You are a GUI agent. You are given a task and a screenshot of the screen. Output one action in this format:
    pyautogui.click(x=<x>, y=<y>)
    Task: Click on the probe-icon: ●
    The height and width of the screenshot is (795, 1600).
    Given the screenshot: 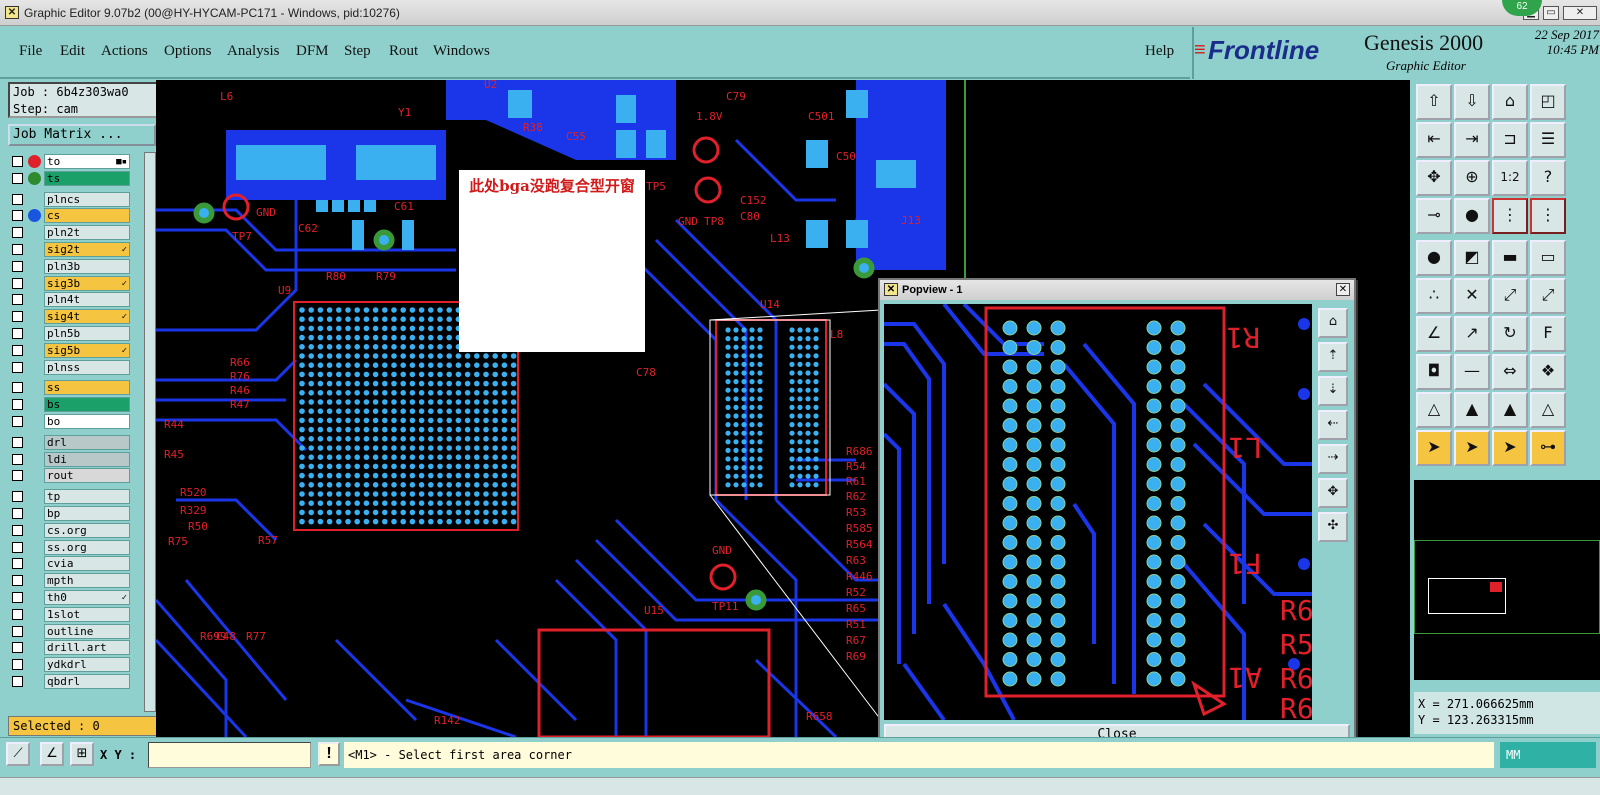 What is the action you would take?
    pyautogui.click(x=1472, y=216)
    